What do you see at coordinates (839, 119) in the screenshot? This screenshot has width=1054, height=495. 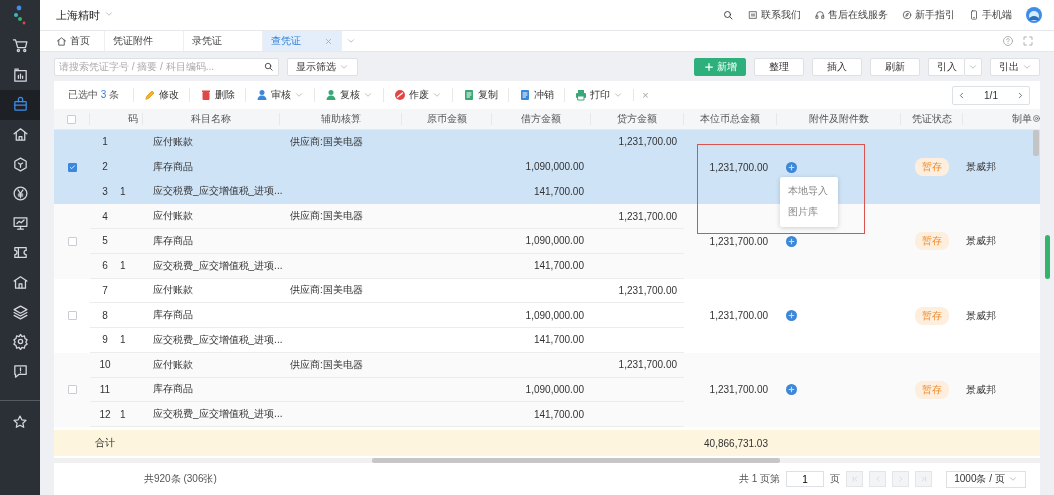 I see `column-header: 附件及附件数` at bounding box center [839, 119].